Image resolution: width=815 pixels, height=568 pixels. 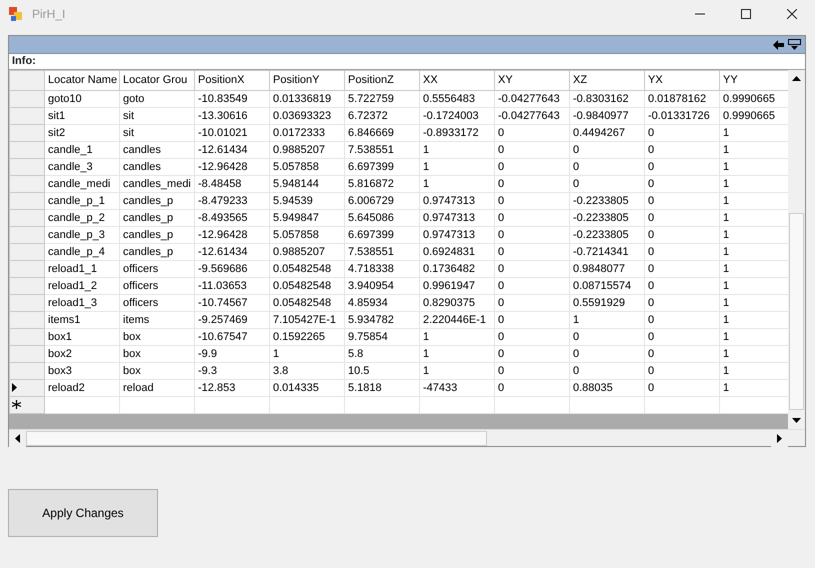 I want to click on table-cell: 5.934782, so click(x=382, y=320).